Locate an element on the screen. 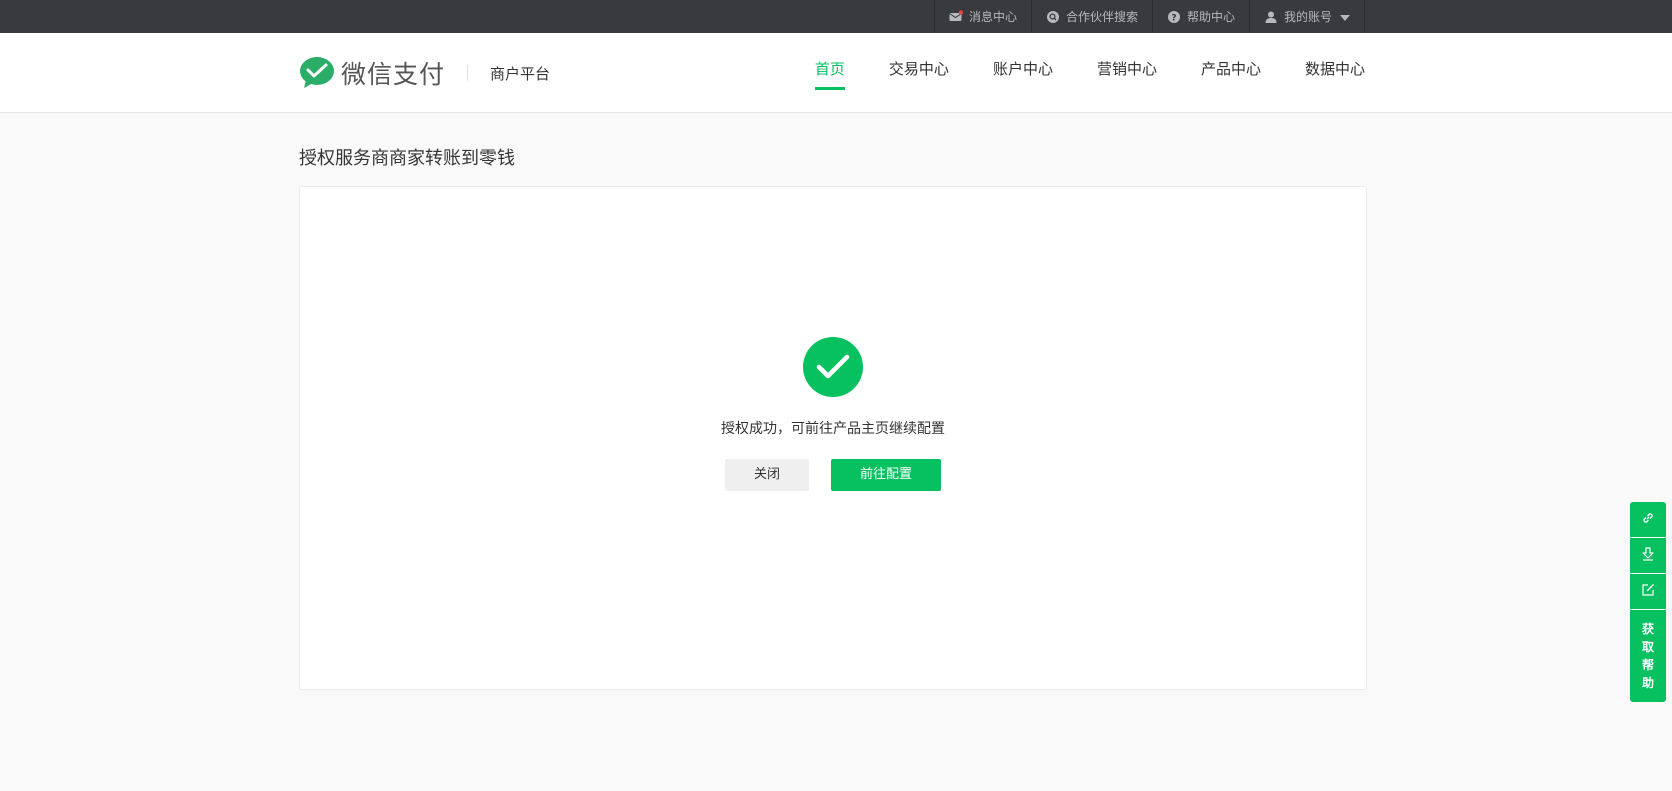 The width and height of the screenshot is (1672, 791). action-buttons: 关闭 前往配置 is located at coordinates (833, 475).